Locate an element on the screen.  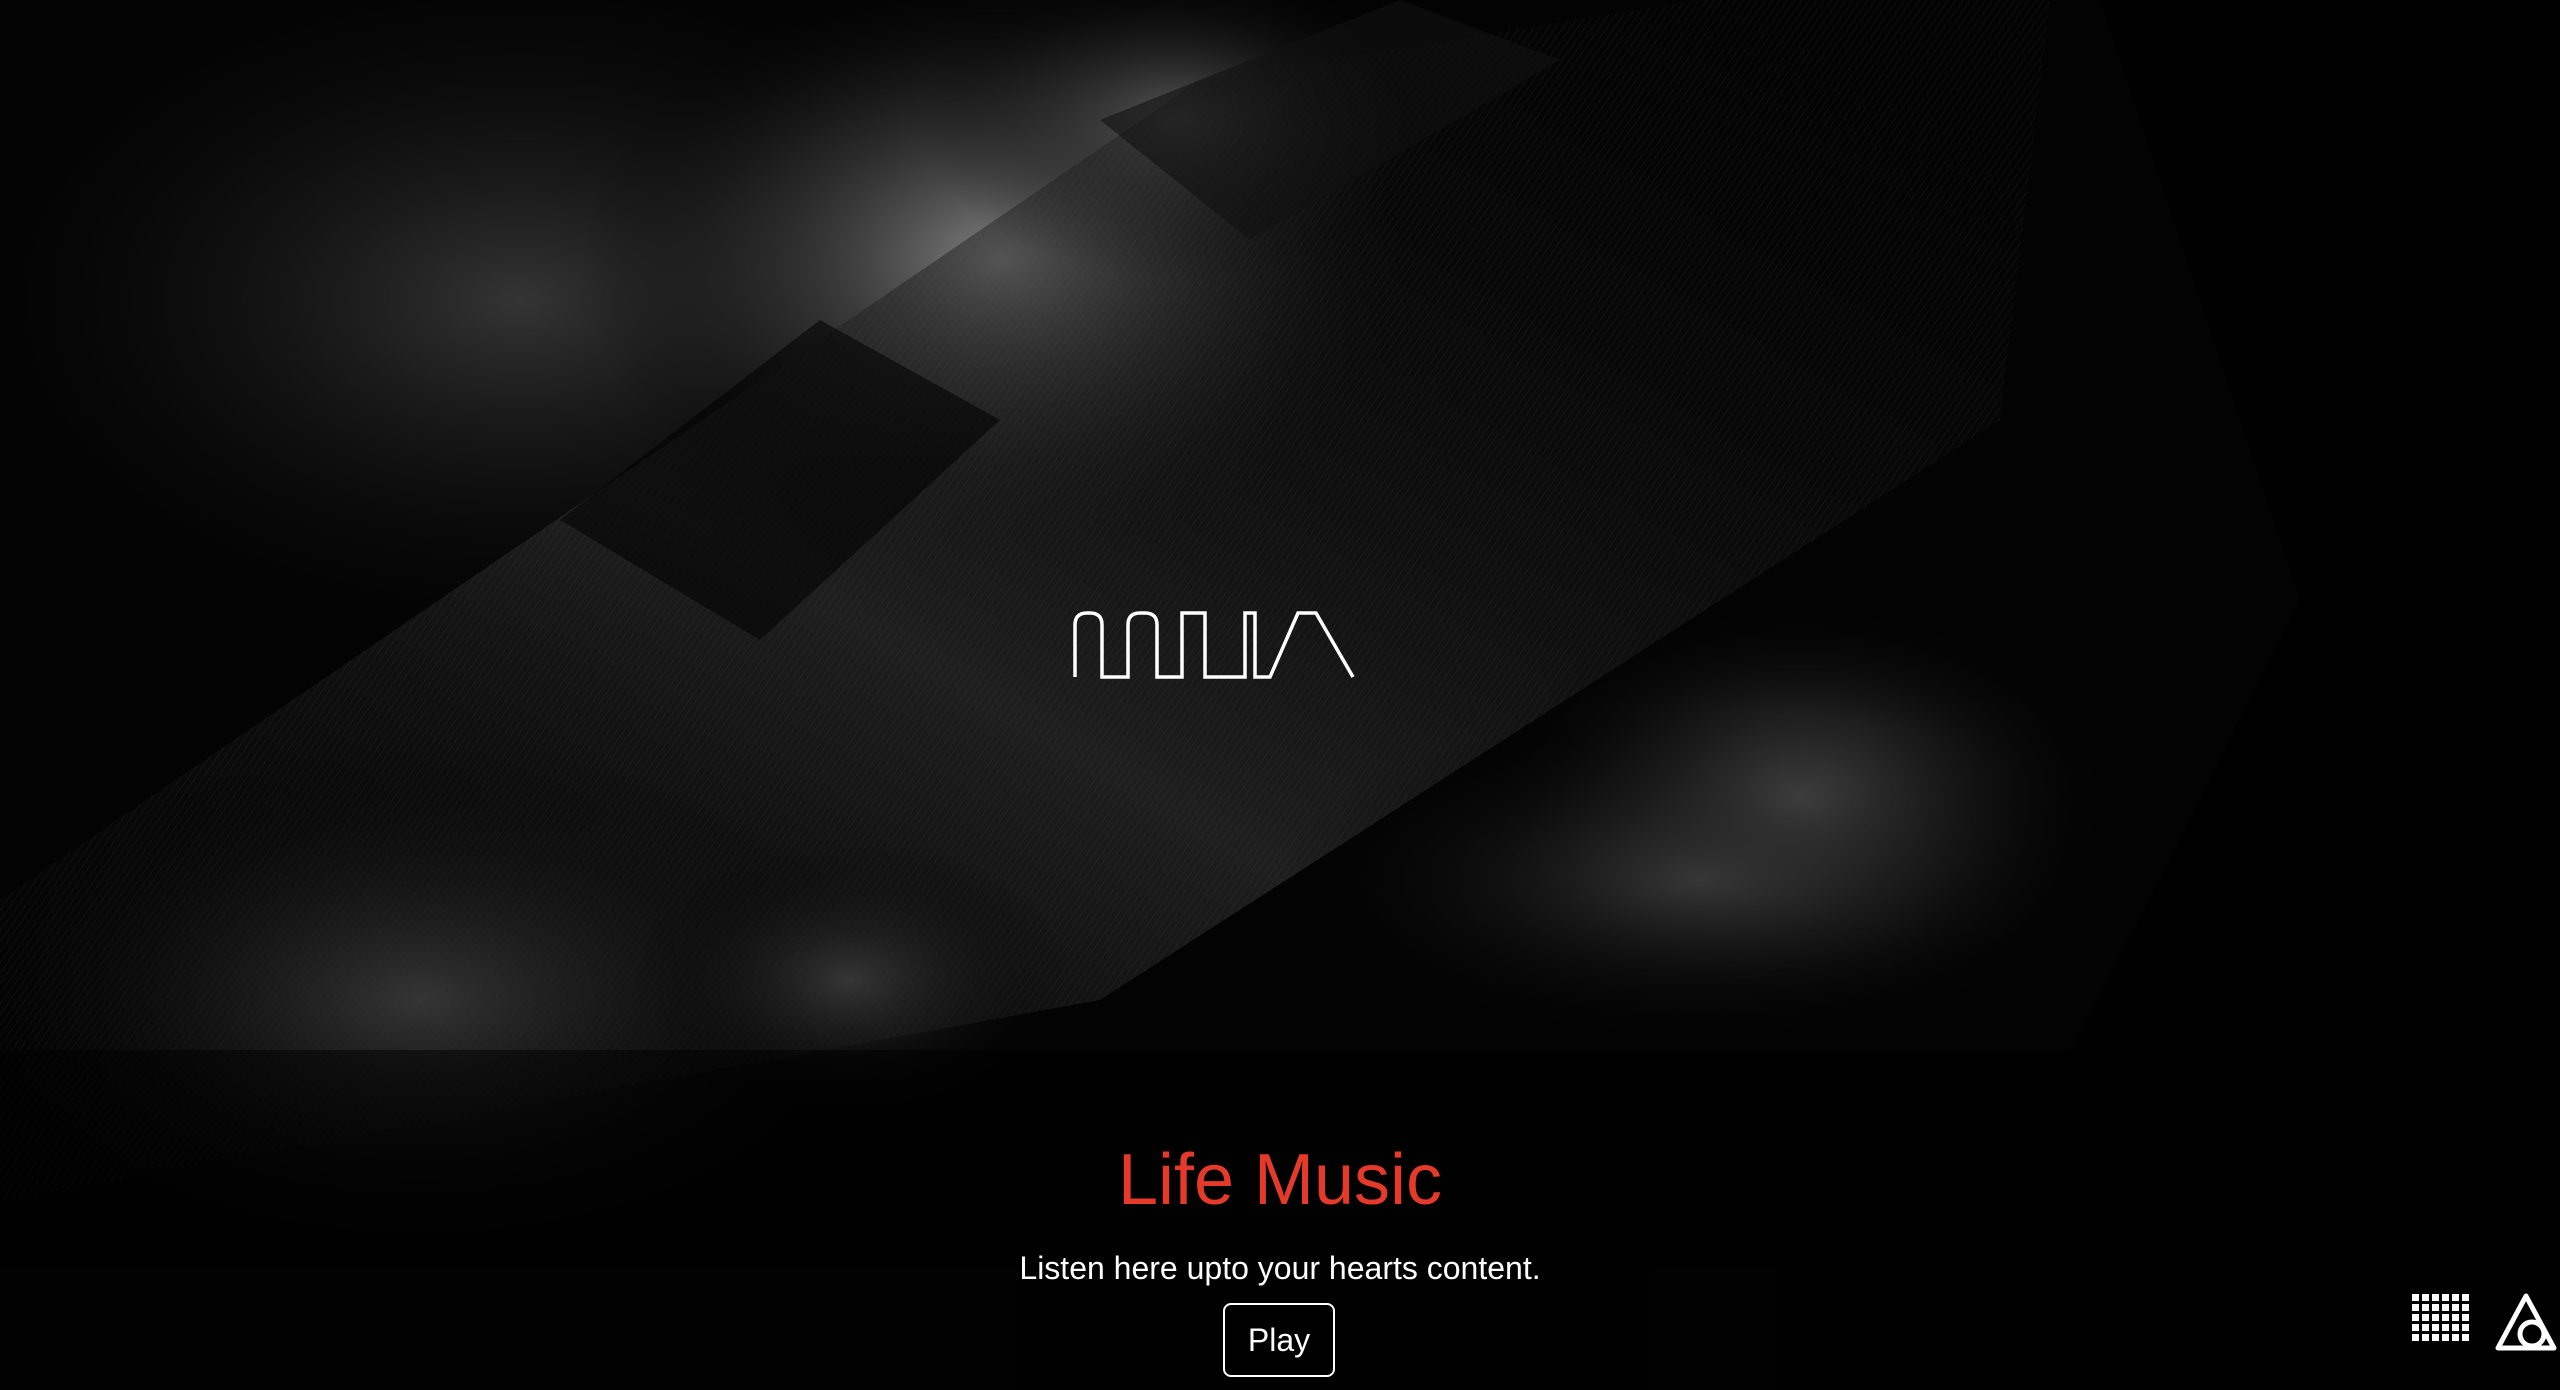
page-title: Life Music is located at coordinates (1280, 1180).